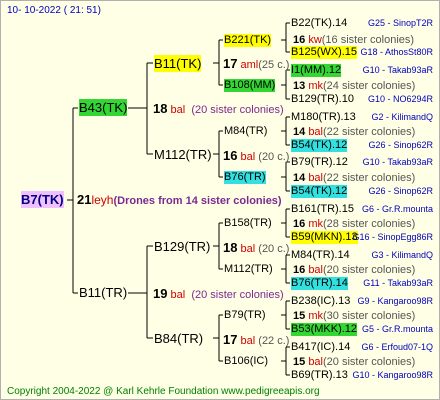 Image resolution: width=440 pixels, height=400 pixels. What do you see at coordinates (395, 301) in the screenshot?
I see `gen4-ped-13: G9 - Kangaroo98R` at bounding box center [395, 301].